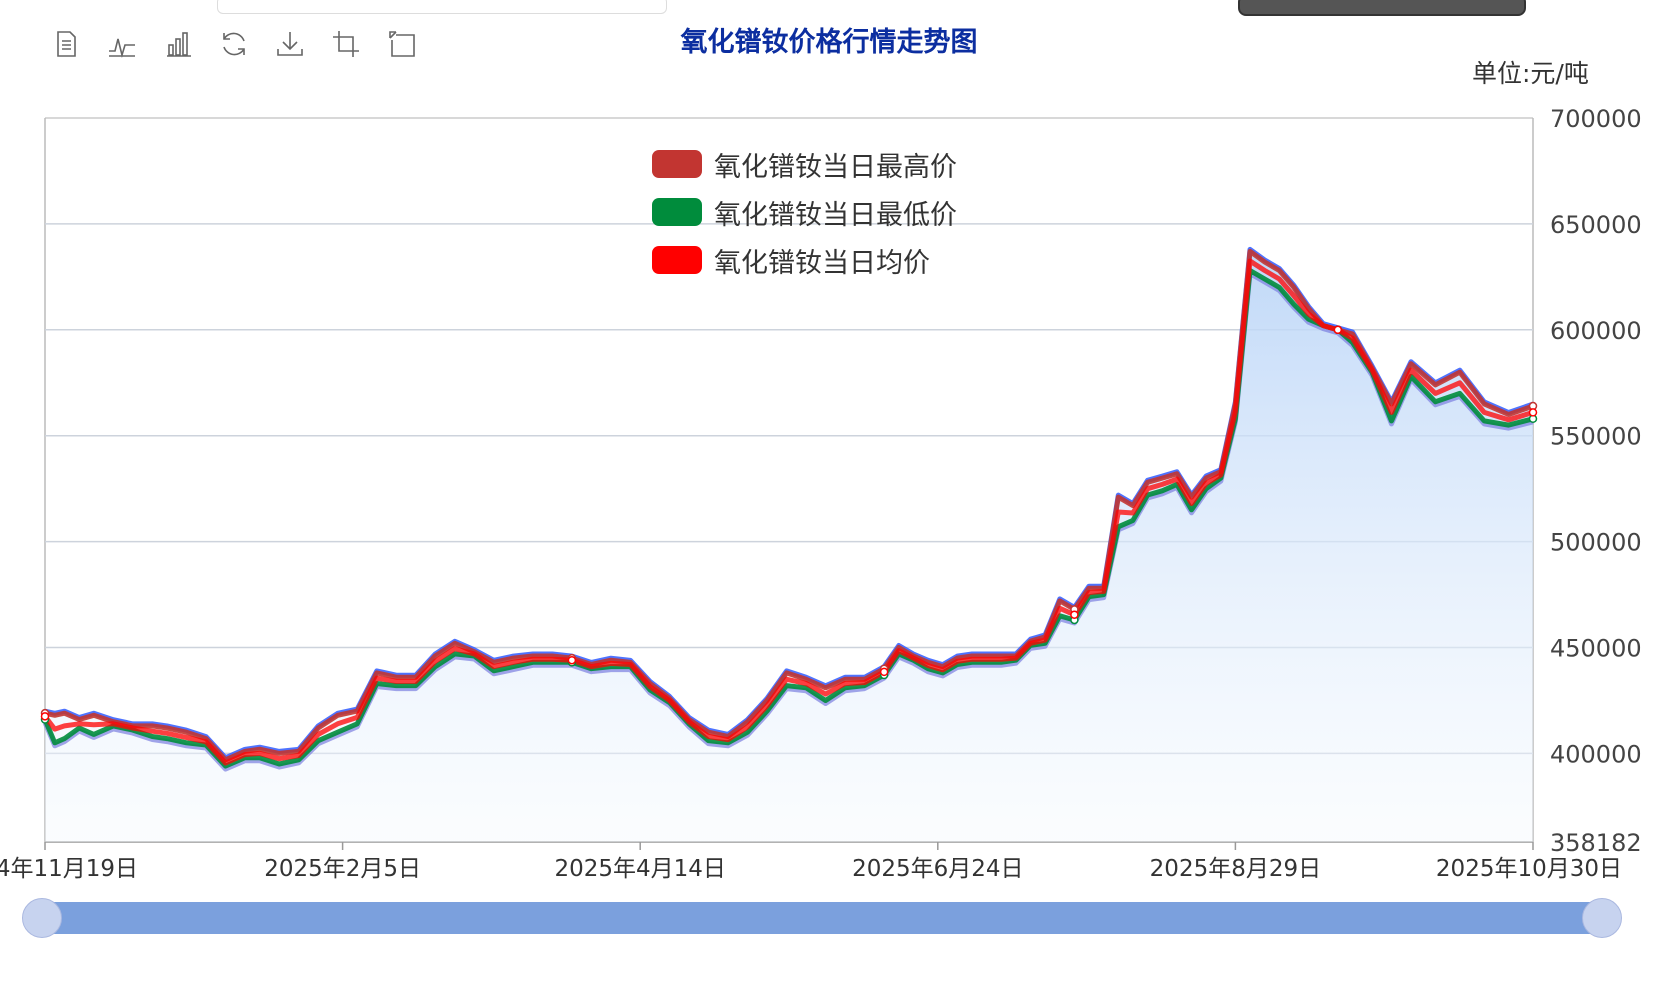 The image size is (1658, 991). What do you see at coordinates (1596, 649) in the screenshot?
I see `y-tick-label: 450000` at bounding box center [1596, 649].